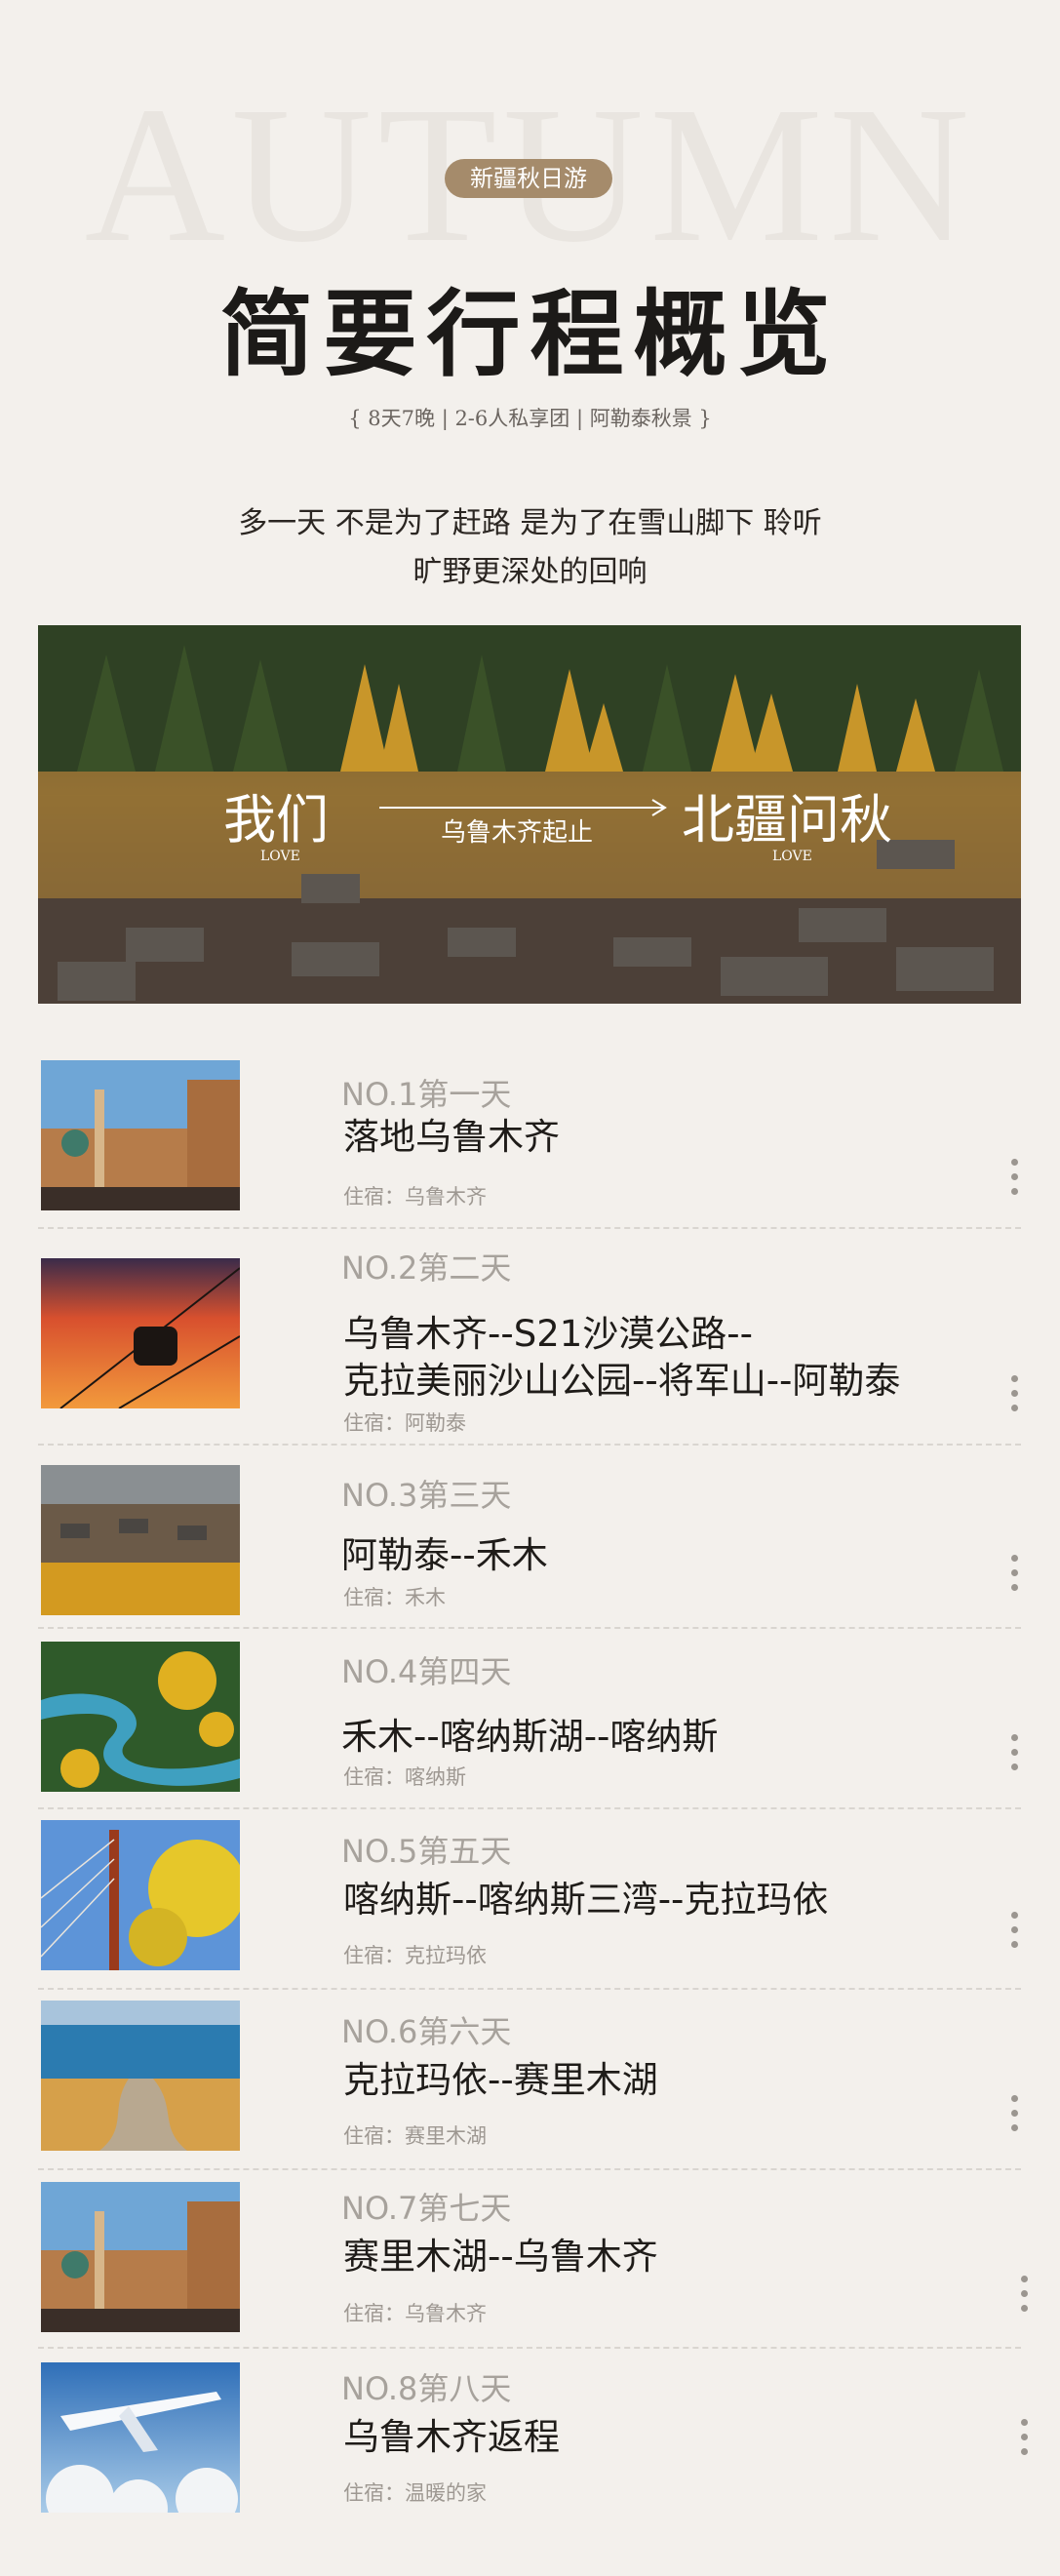 This screenshot has width=1060, height=2576. I want to click on day-stay: 住宿：禾木, so click(394, 1597).